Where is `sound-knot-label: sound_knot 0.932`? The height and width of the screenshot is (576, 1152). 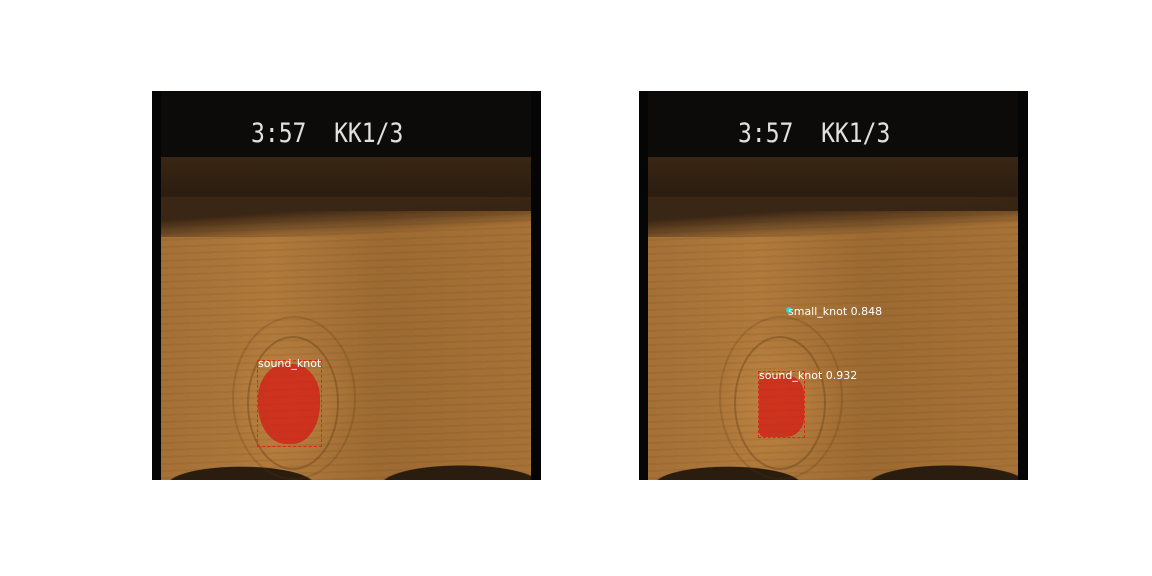 sound-knot-label: sound_knot 0.932 is located at coordinates (808, 375).